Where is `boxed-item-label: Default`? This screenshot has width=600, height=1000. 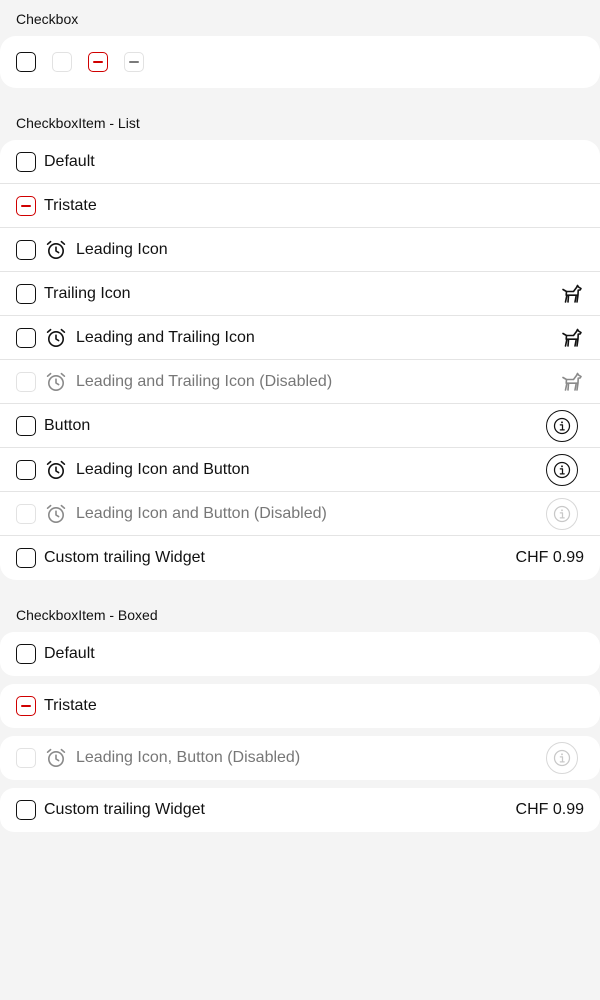 boxed-item-label: Default is located at coordinates (69, 653).